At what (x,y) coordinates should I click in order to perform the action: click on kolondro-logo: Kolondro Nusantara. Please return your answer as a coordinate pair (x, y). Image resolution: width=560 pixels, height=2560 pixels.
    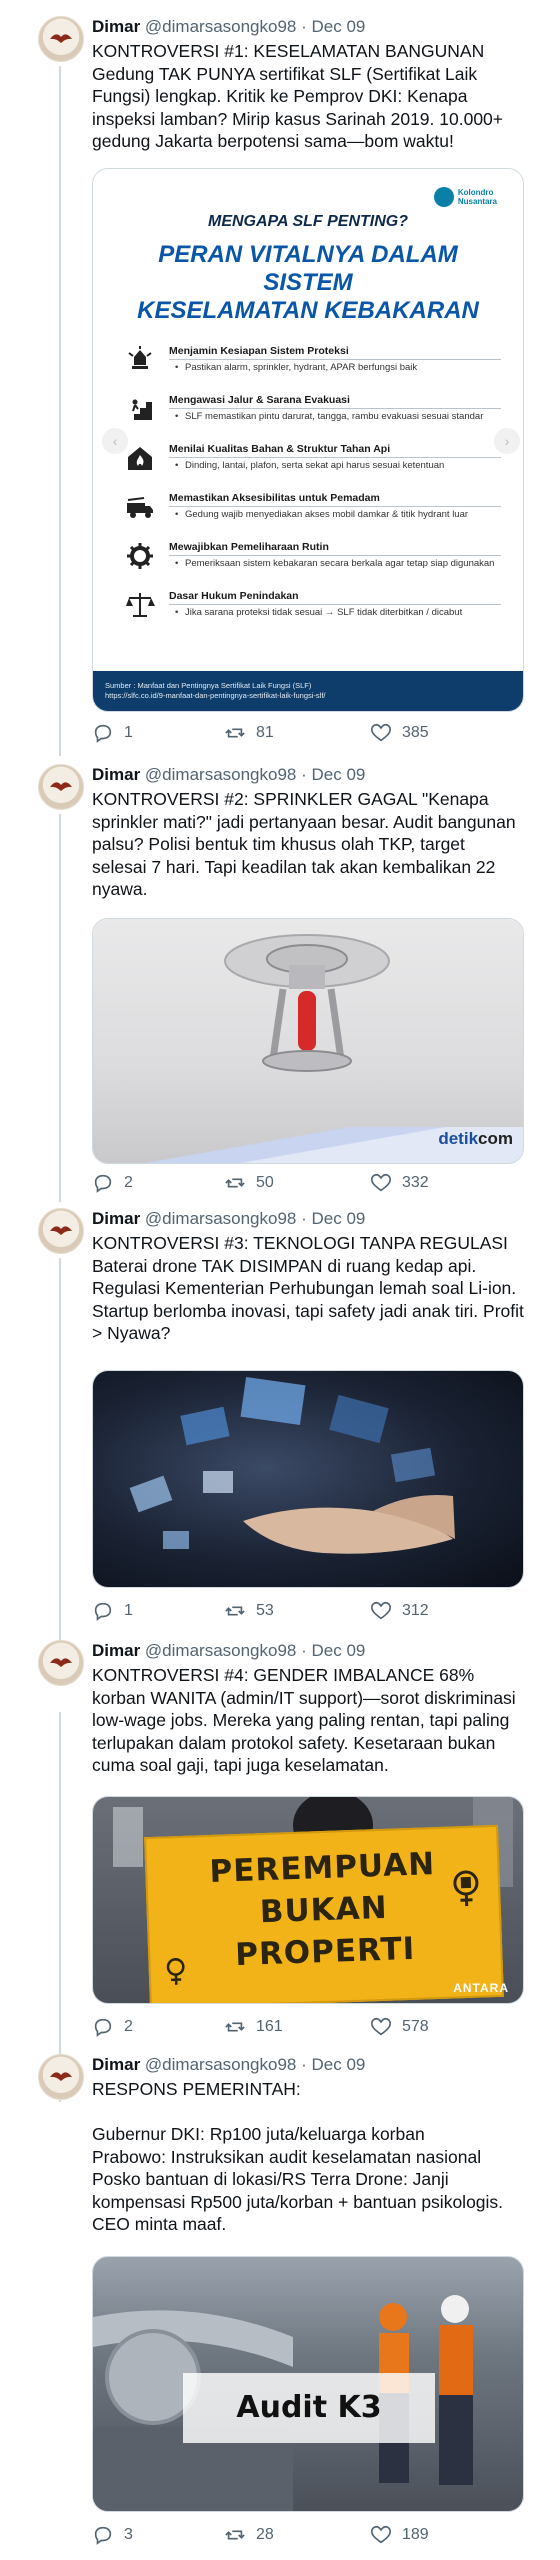
    Looking at the image, I should click on (465, 197).